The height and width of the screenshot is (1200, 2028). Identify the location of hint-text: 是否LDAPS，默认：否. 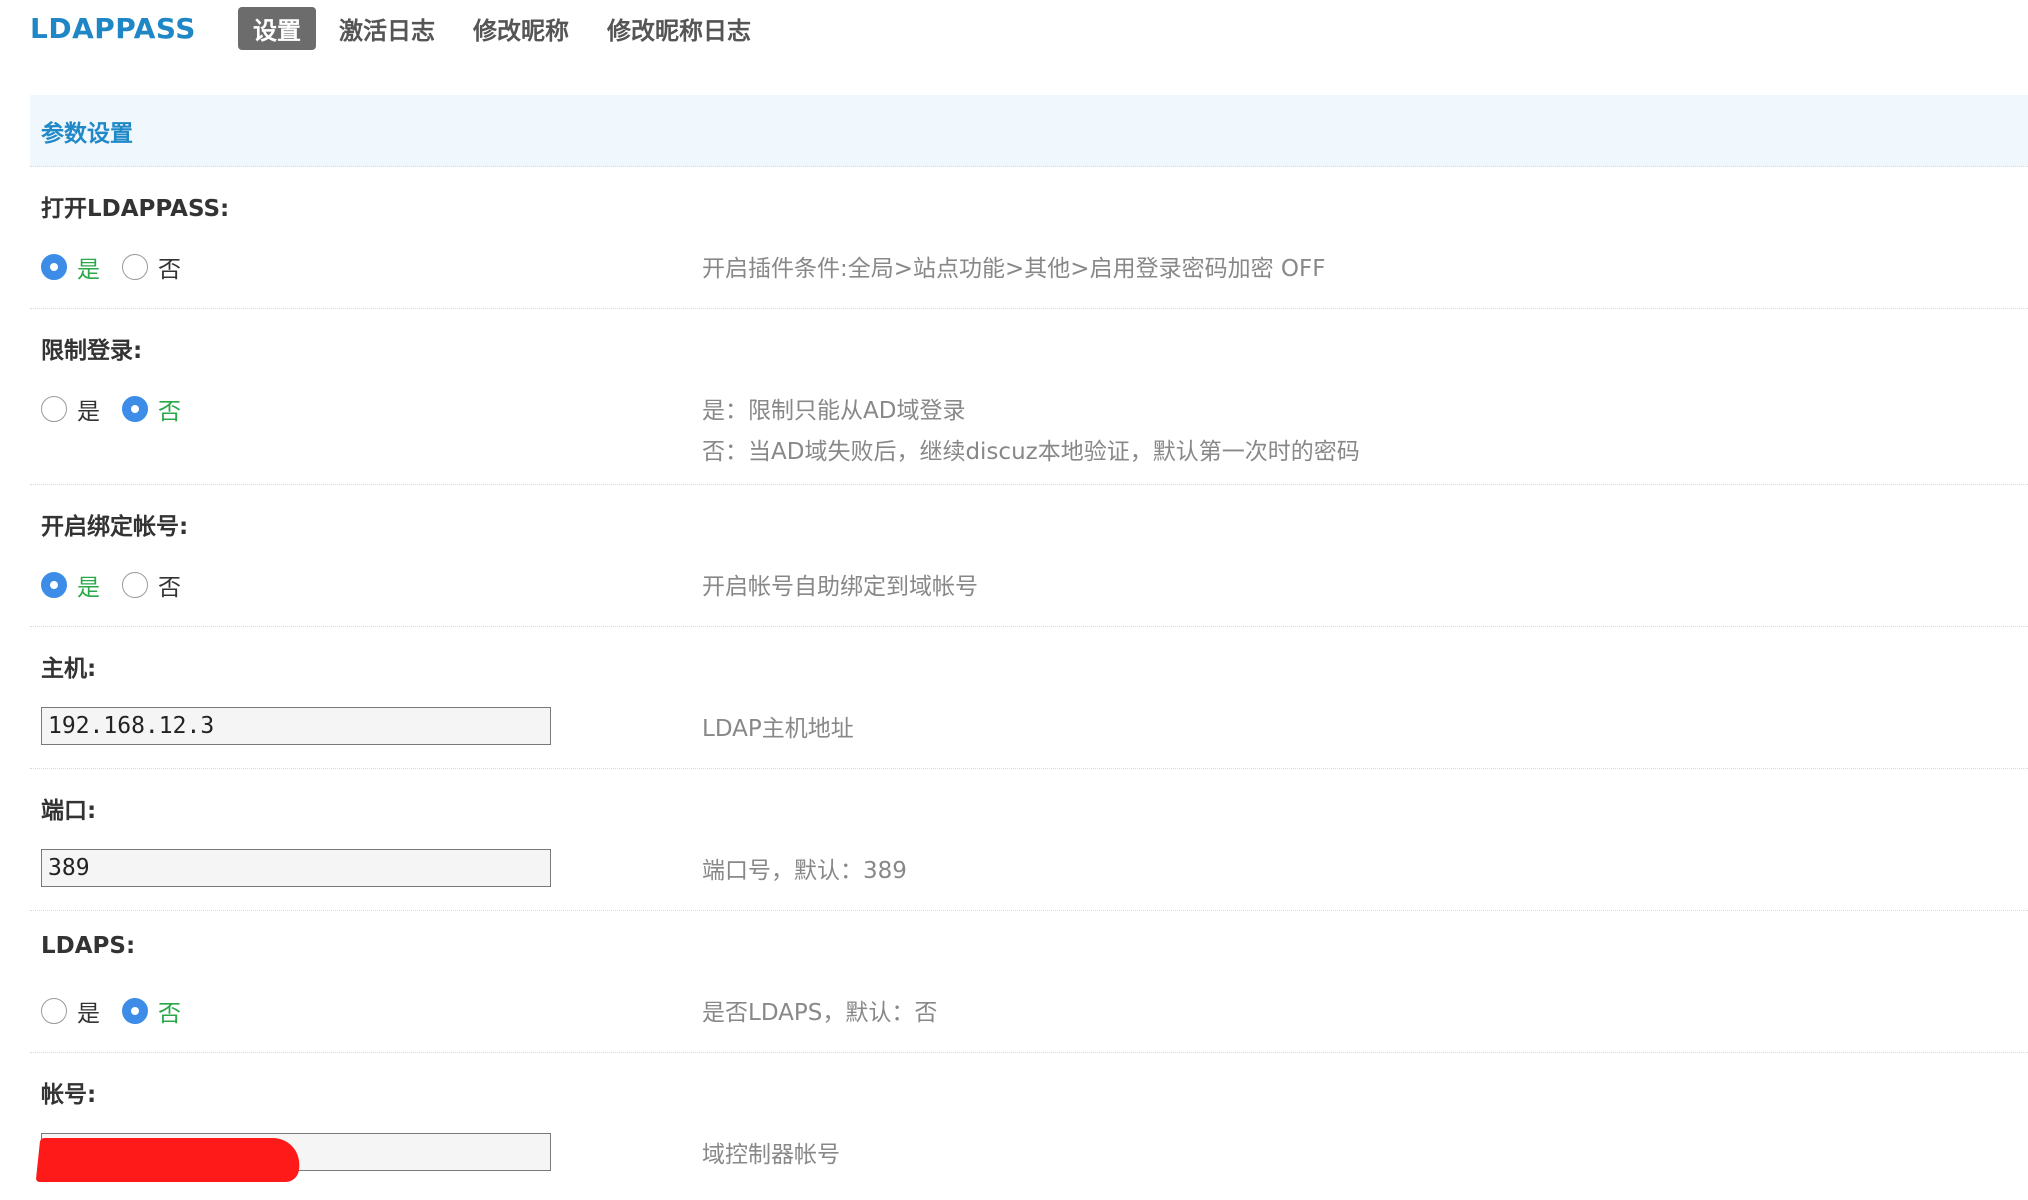
(820, 1013).